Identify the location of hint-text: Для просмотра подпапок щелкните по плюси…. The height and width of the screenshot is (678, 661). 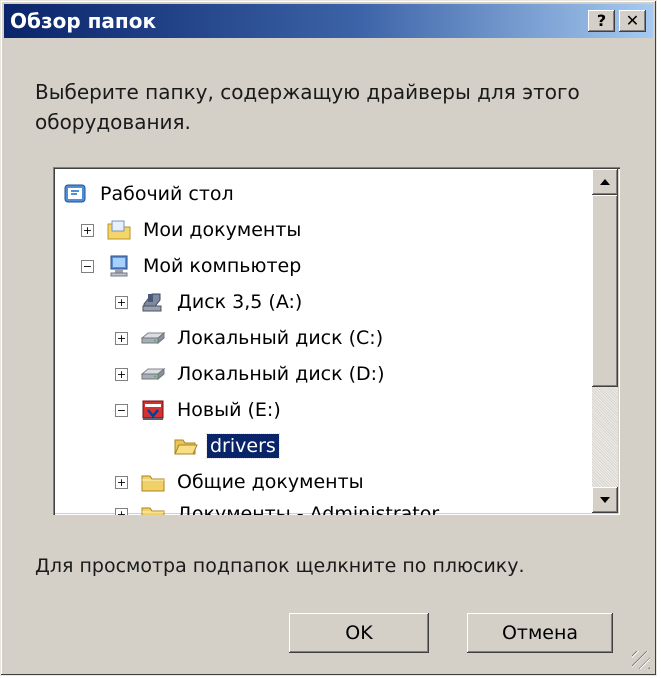
(280, 566).